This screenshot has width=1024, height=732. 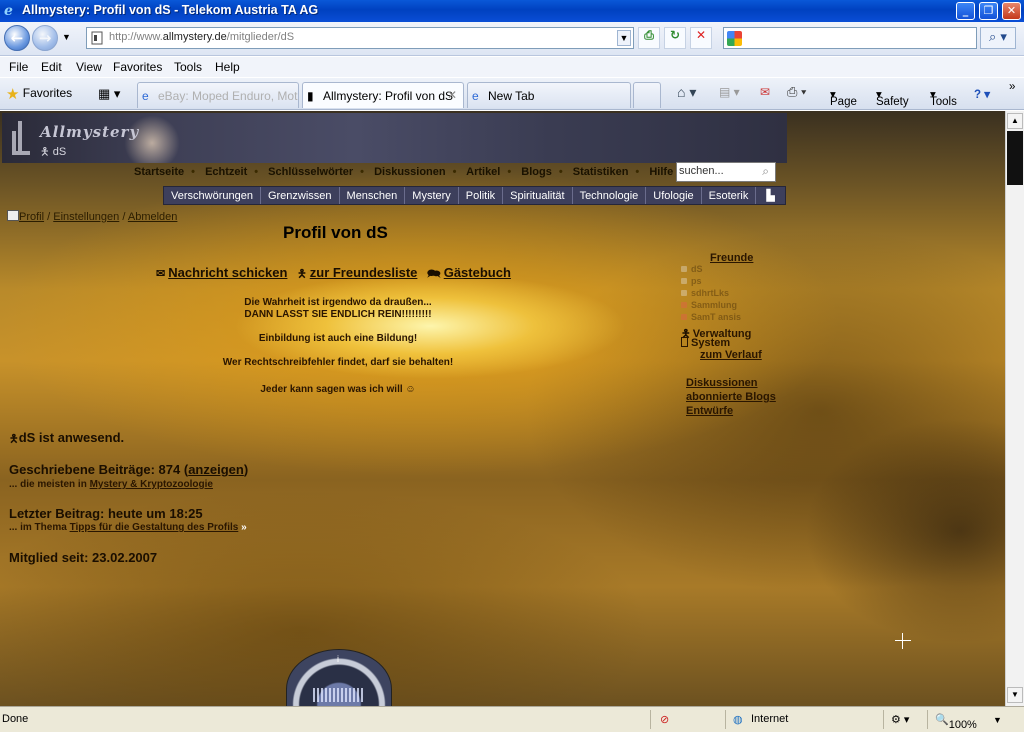 What do you see at coordinates (89, 132) in the screenshot?
I see `site-brand: Allmystery` at bounding box center [89, 132].